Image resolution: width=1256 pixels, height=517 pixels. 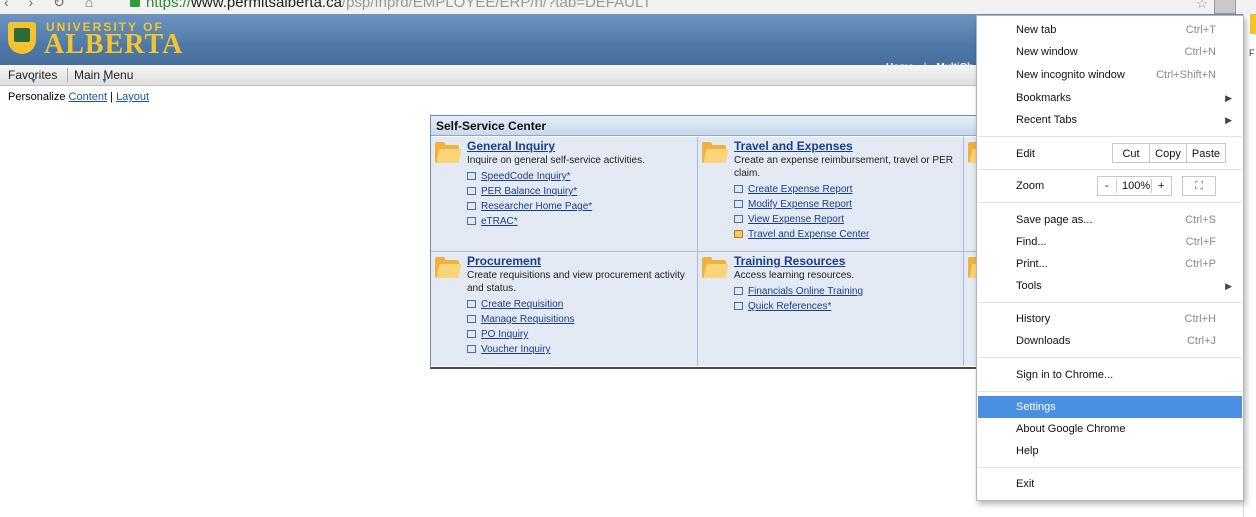 I want to click on zoom-control: - 100% +, so click(x=1134, y=186).